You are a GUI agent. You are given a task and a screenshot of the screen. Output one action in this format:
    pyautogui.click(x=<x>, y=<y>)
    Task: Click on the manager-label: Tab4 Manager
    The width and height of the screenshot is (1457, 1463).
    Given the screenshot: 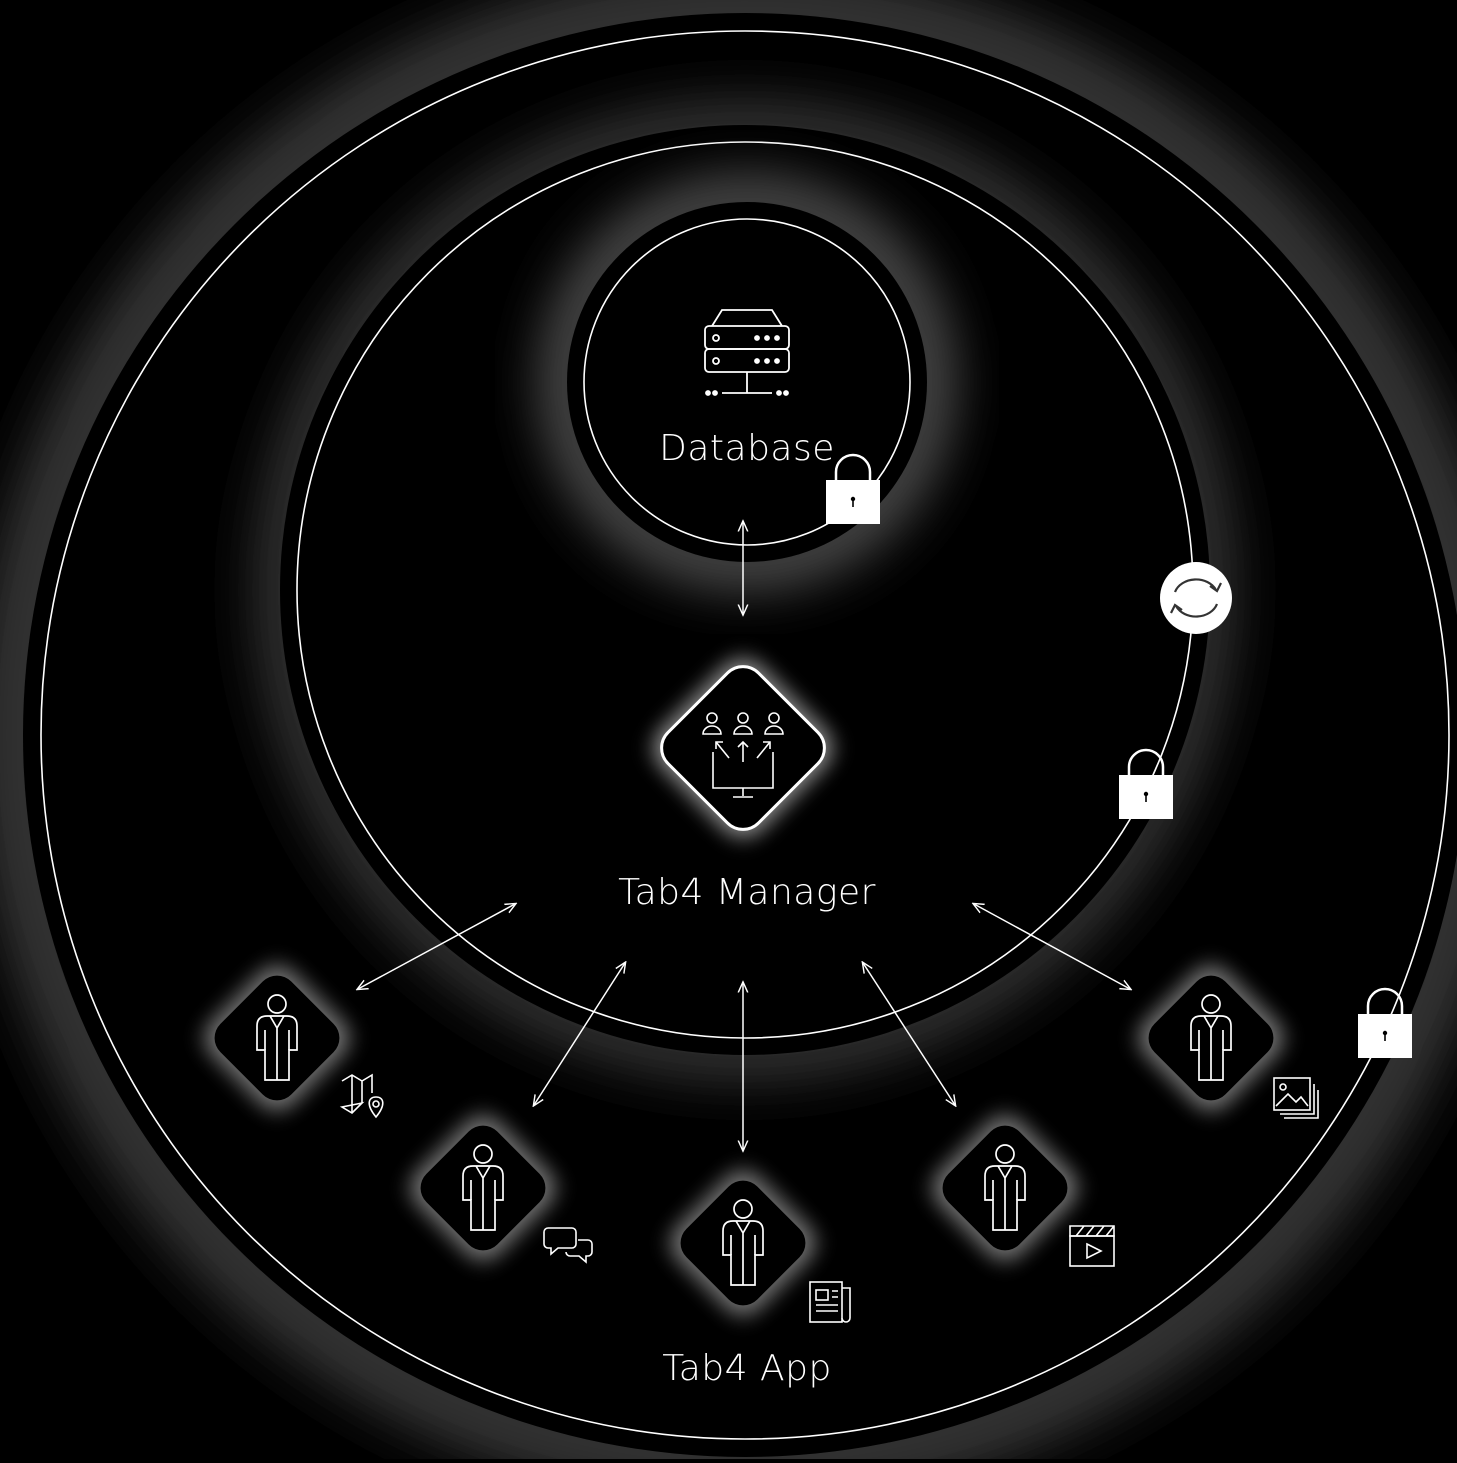 What is the action you would take?
    pyautogui.click(x=747, y=892)
    